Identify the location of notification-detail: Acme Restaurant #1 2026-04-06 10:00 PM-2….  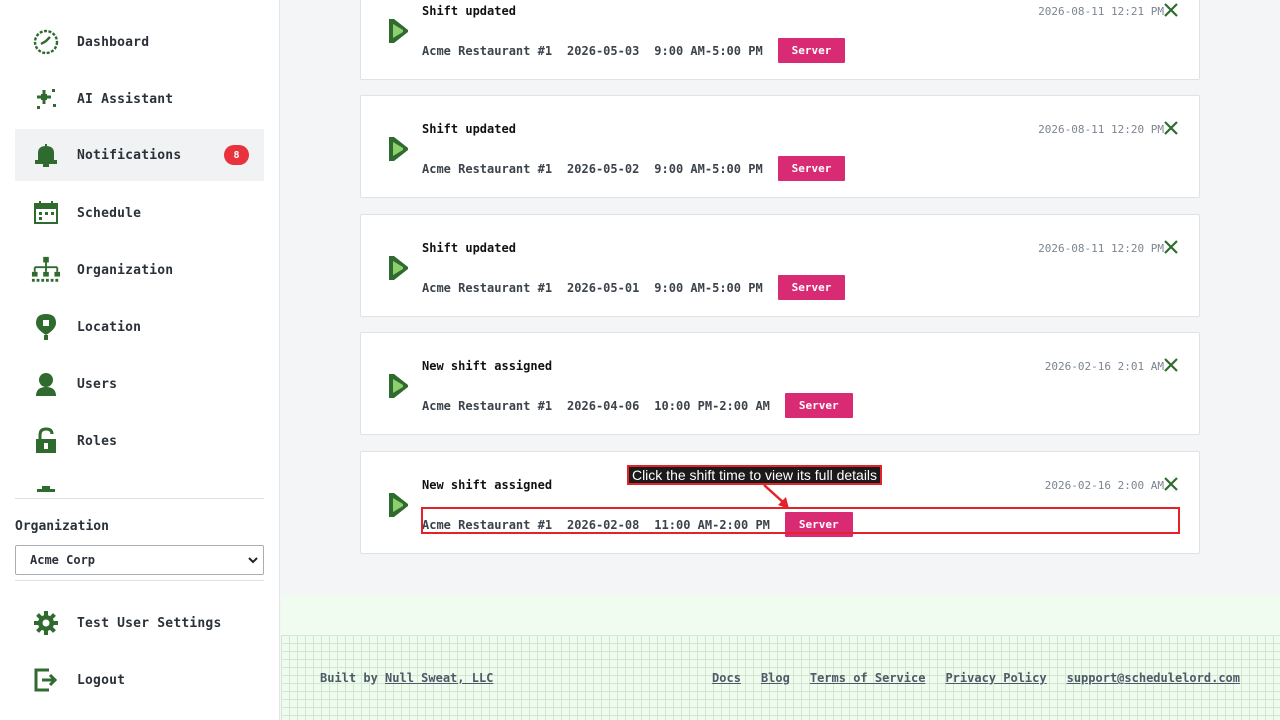
(645, 405).